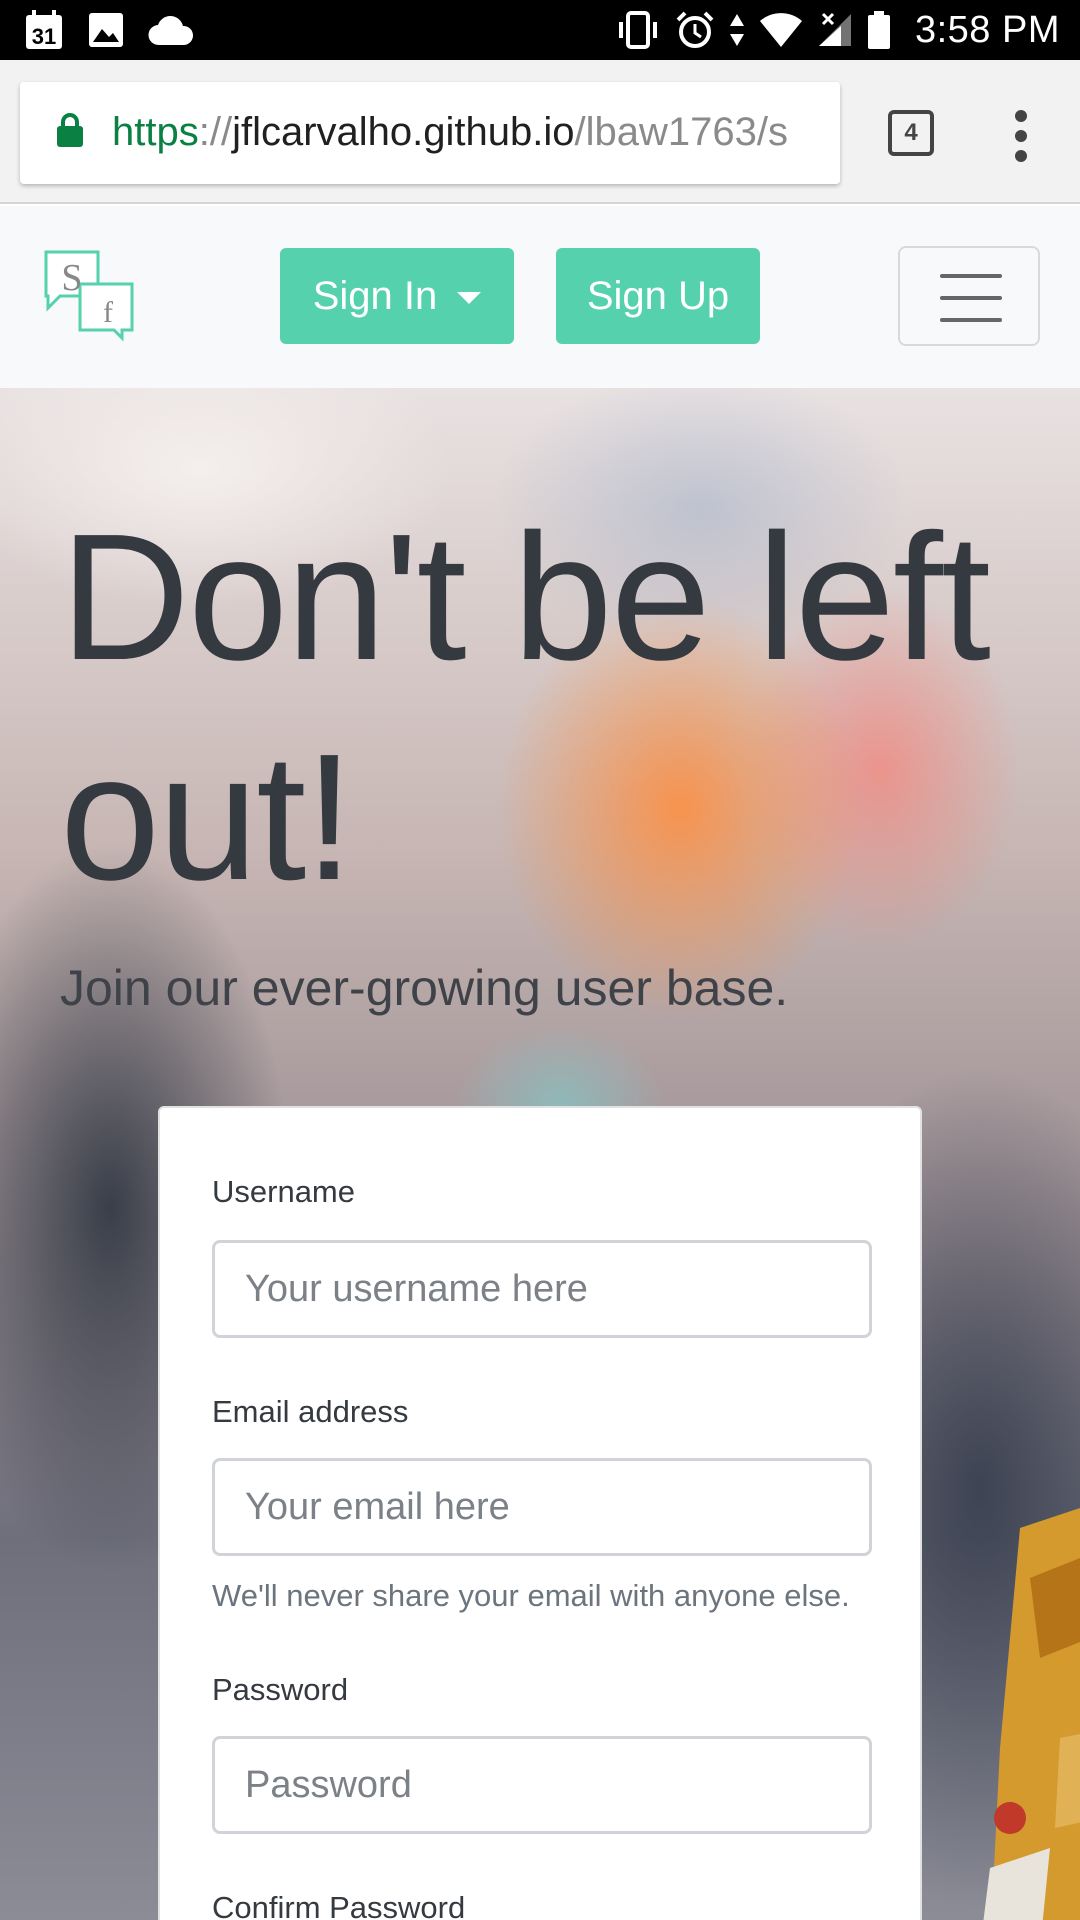 Image resolution: width=1080 pixels, height=1920 pixels. Describe the element at coordinates (310, 1411) in the screenshot. I see `email-label: Email address` at that location.